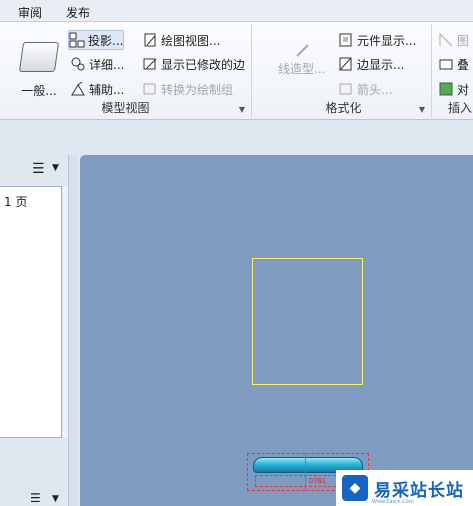  I want to click on insert-group-label: 插入, so click(460, 108).